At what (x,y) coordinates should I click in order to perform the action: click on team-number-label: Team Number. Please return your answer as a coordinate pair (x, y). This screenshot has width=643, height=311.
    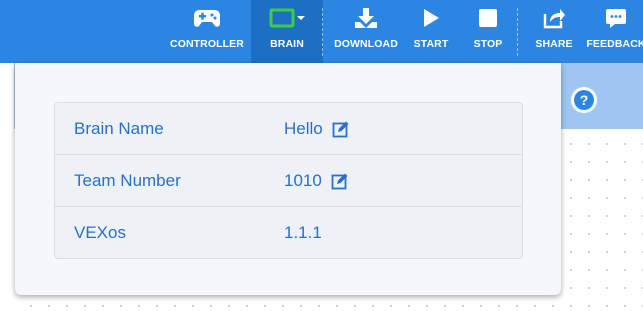
    Looking at the image, I should click on (127, 180).